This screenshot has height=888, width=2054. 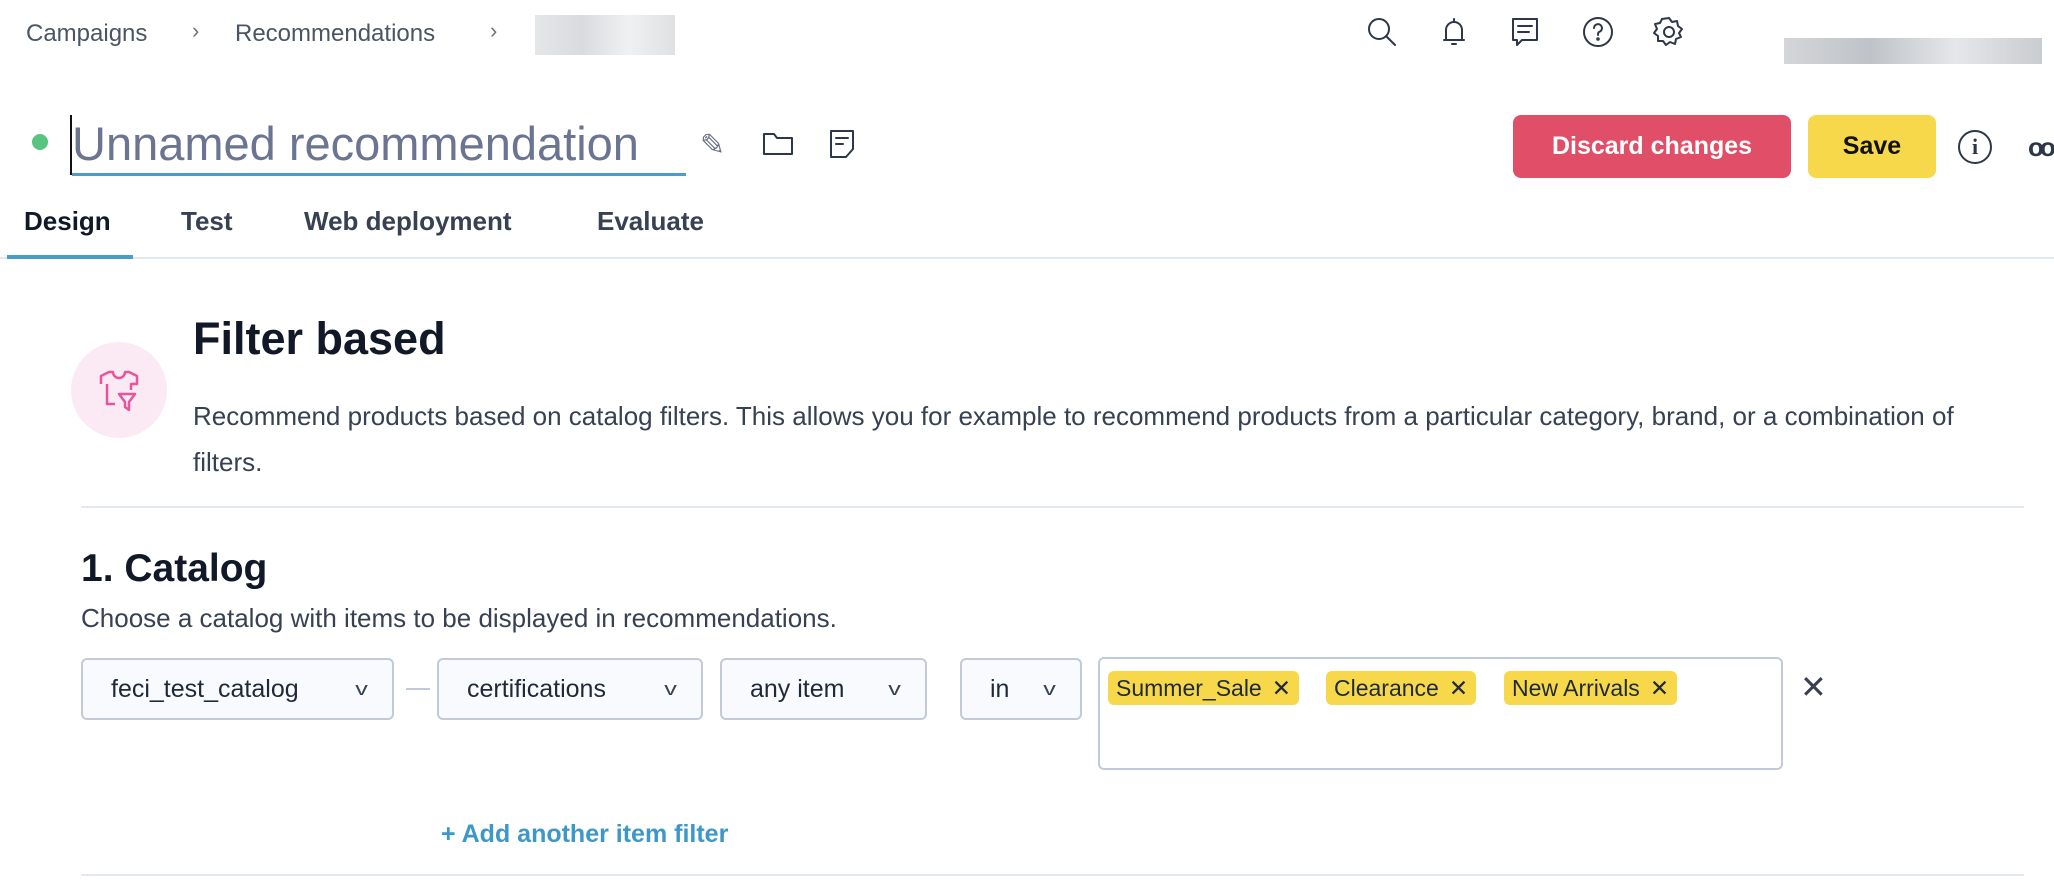 I want to click on operator-select-value: in, so click(x=1000, y=688).